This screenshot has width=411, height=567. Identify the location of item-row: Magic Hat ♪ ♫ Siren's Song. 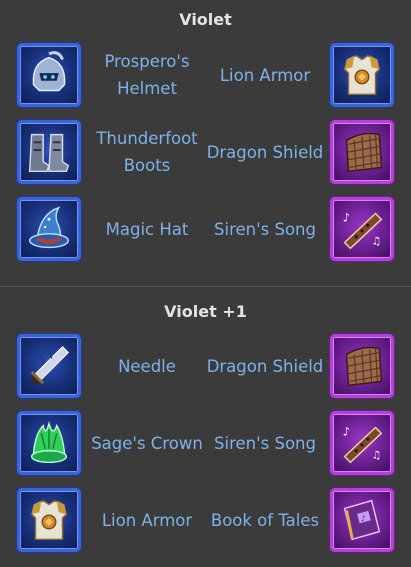
(205, 229).